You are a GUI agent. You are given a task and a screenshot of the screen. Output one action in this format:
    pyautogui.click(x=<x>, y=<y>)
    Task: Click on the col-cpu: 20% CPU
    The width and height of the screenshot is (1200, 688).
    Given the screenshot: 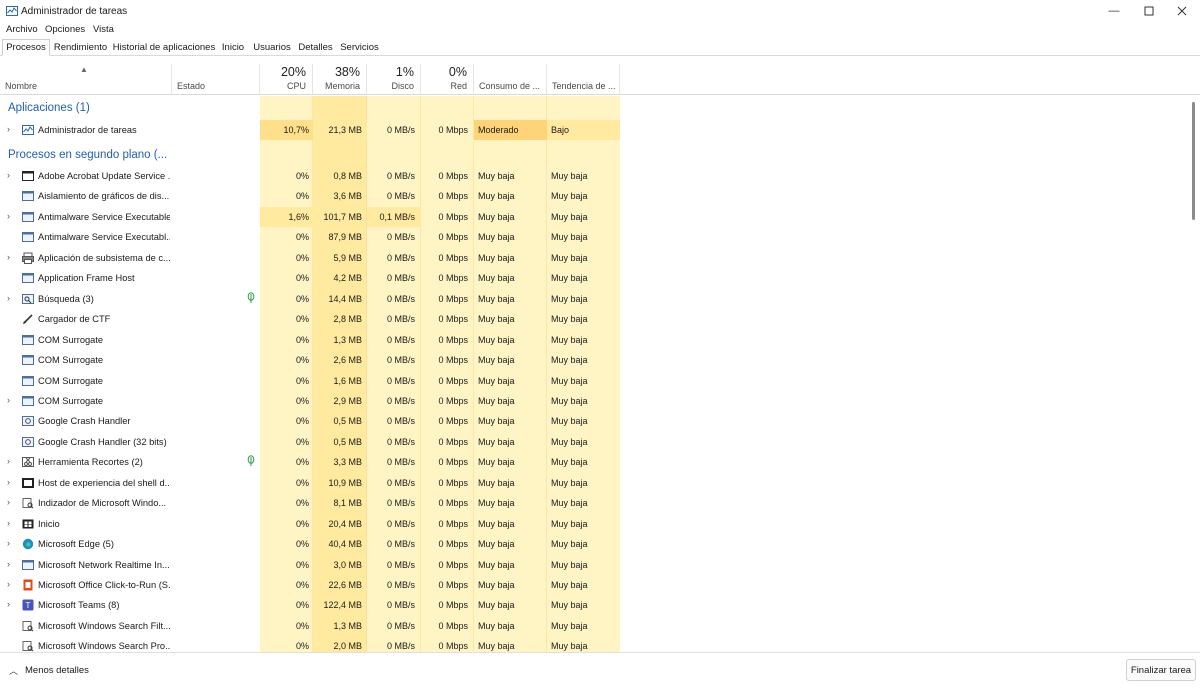 What is the action you would take?
    pyautogui.click(x=286, y=79)
    